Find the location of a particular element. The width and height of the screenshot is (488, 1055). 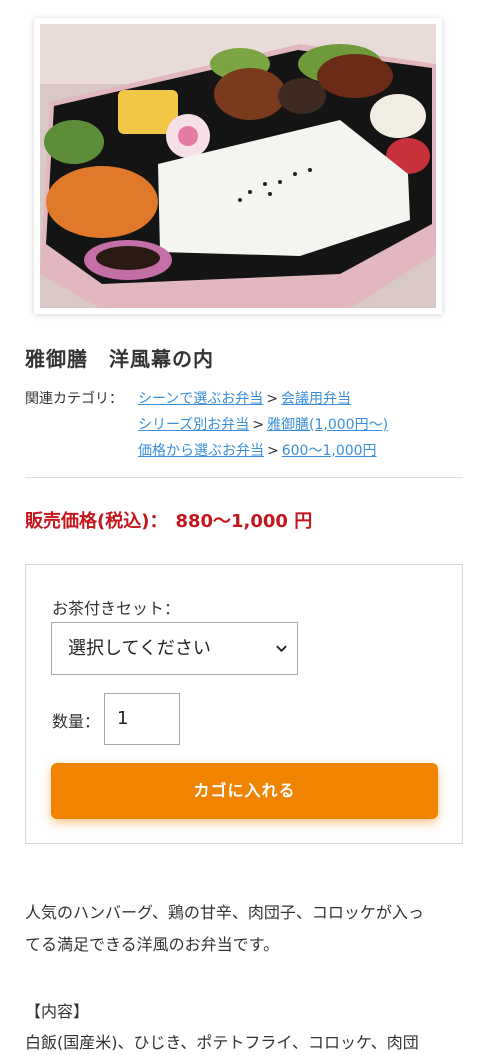

divider is located at coordinates (244, 477).